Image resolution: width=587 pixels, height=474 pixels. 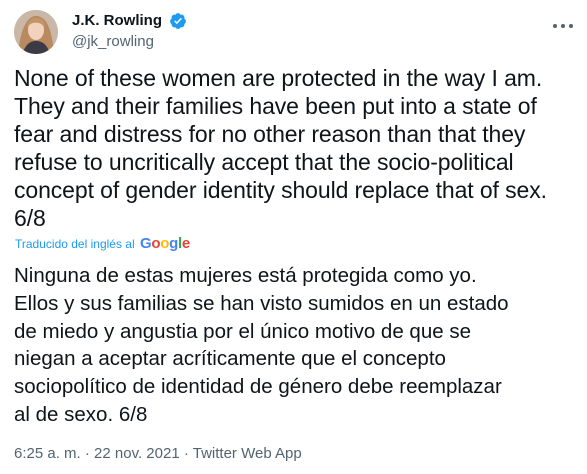 What do you see at coordinates (563, 26) in the screenshot?
I see `more-options-icon` at bounding box center [563, 26].